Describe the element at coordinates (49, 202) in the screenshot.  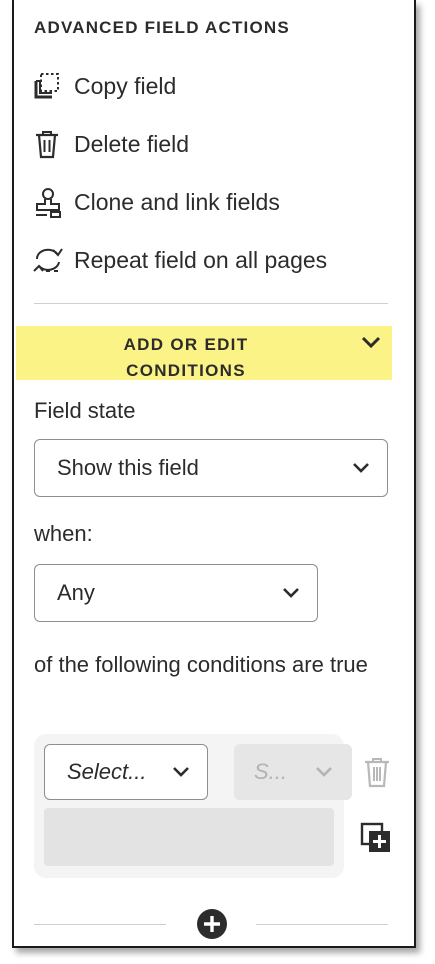
I see `stamp-icon` at that location.